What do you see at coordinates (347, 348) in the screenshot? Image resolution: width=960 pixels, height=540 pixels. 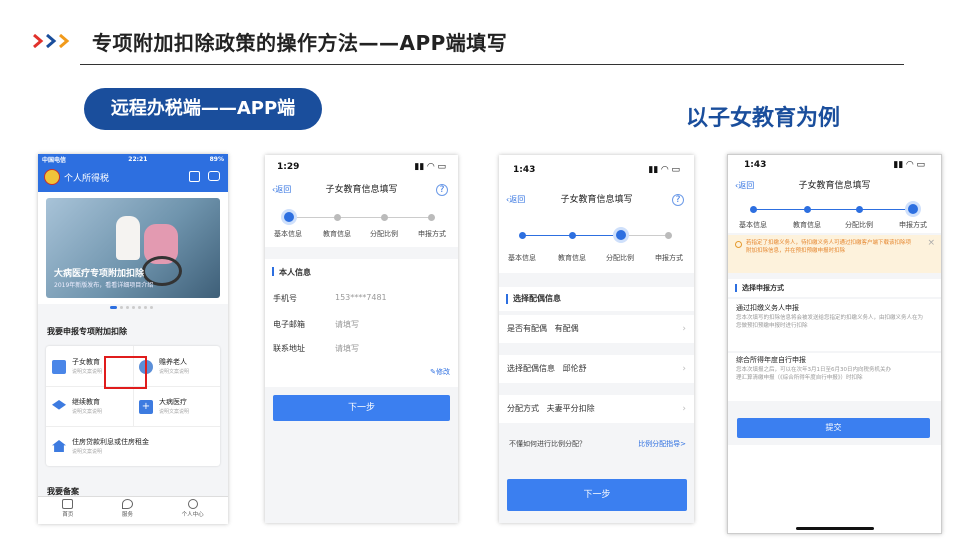 I see `address-field: 请填写` at bounding box center [347, 348].